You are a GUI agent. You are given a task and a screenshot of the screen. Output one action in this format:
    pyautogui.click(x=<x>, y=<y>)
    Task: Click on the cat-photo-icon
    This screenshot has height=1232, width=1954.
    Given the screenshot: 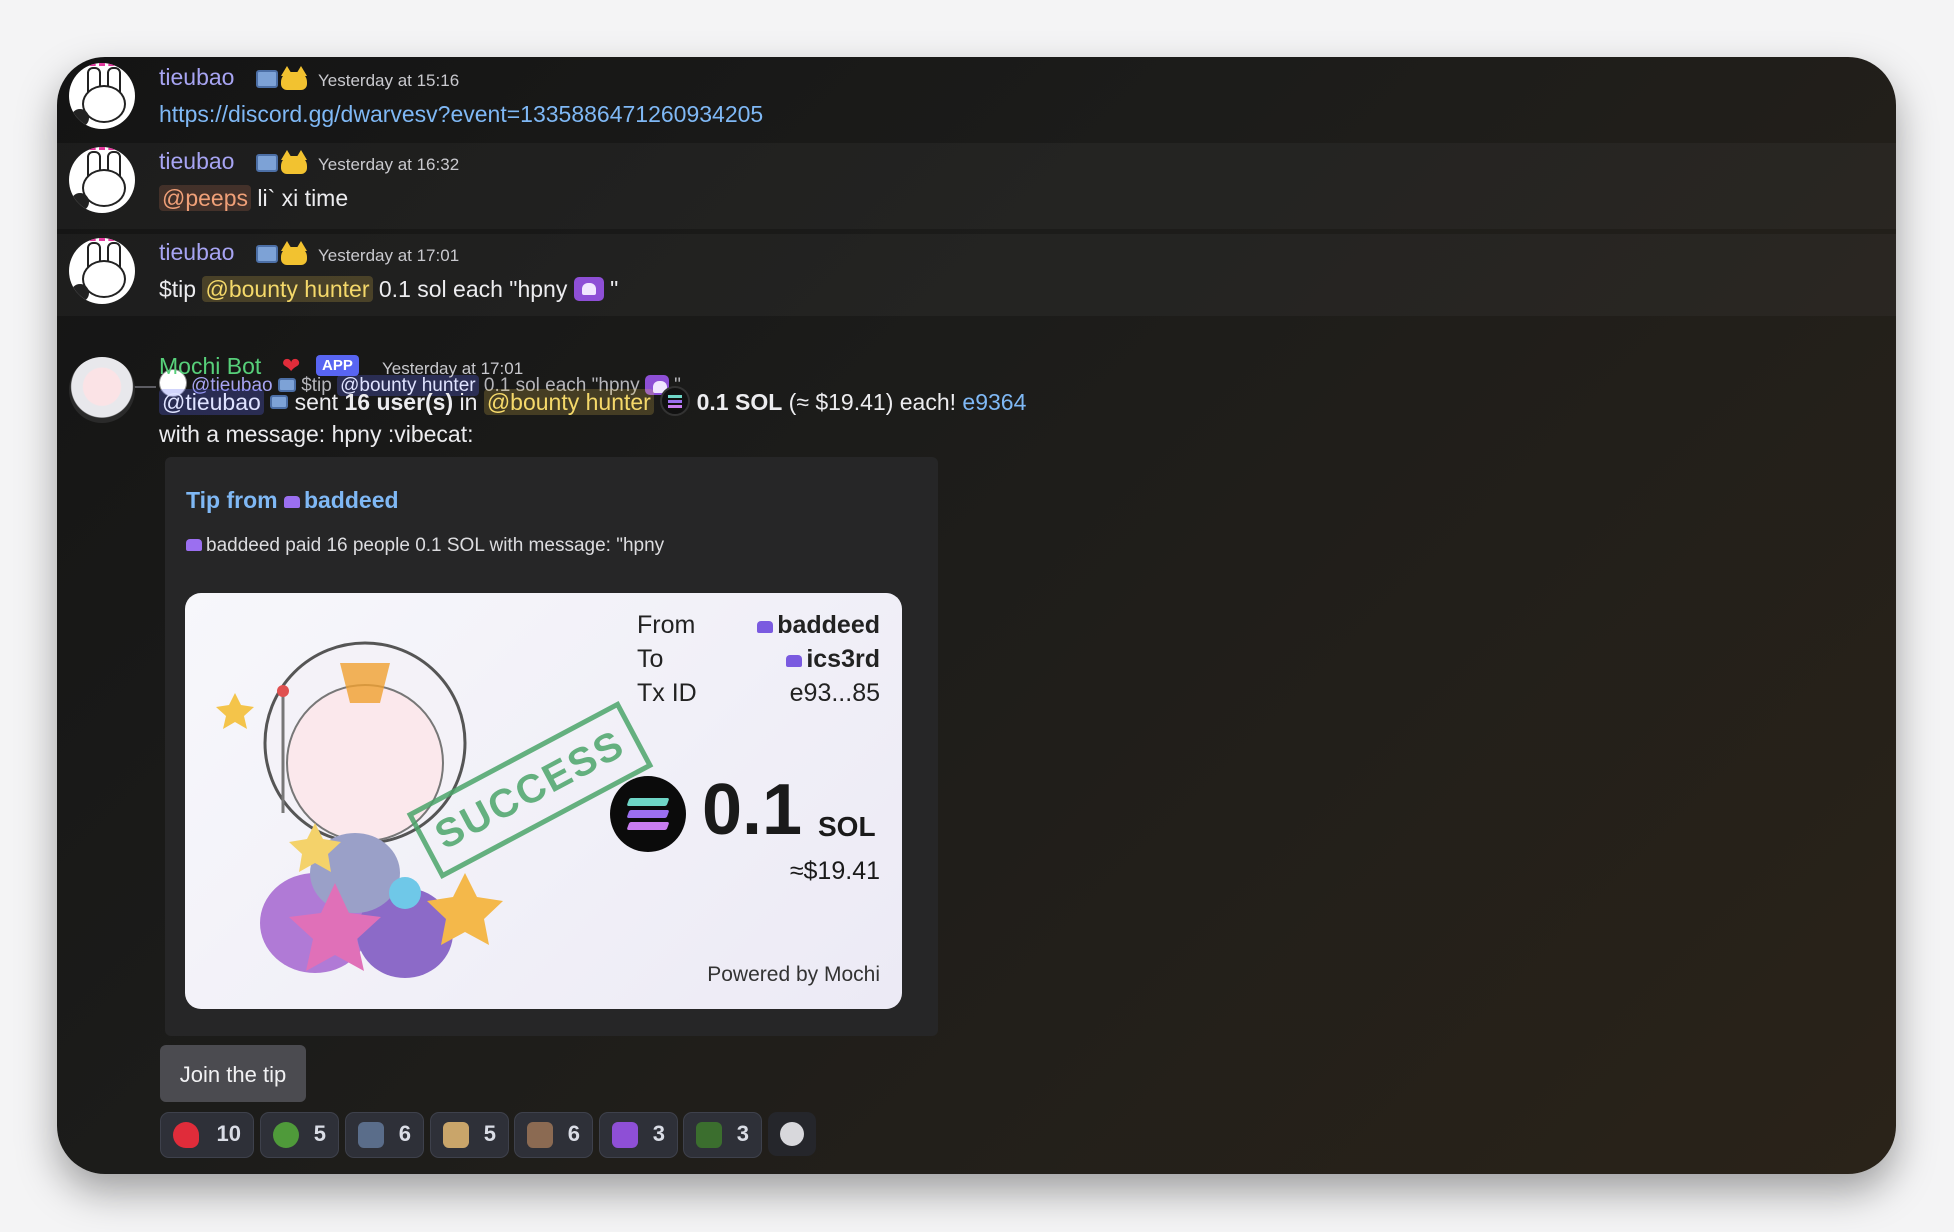 What is the action you would take?
    pyautogui.click(x=540, y=1135)
    